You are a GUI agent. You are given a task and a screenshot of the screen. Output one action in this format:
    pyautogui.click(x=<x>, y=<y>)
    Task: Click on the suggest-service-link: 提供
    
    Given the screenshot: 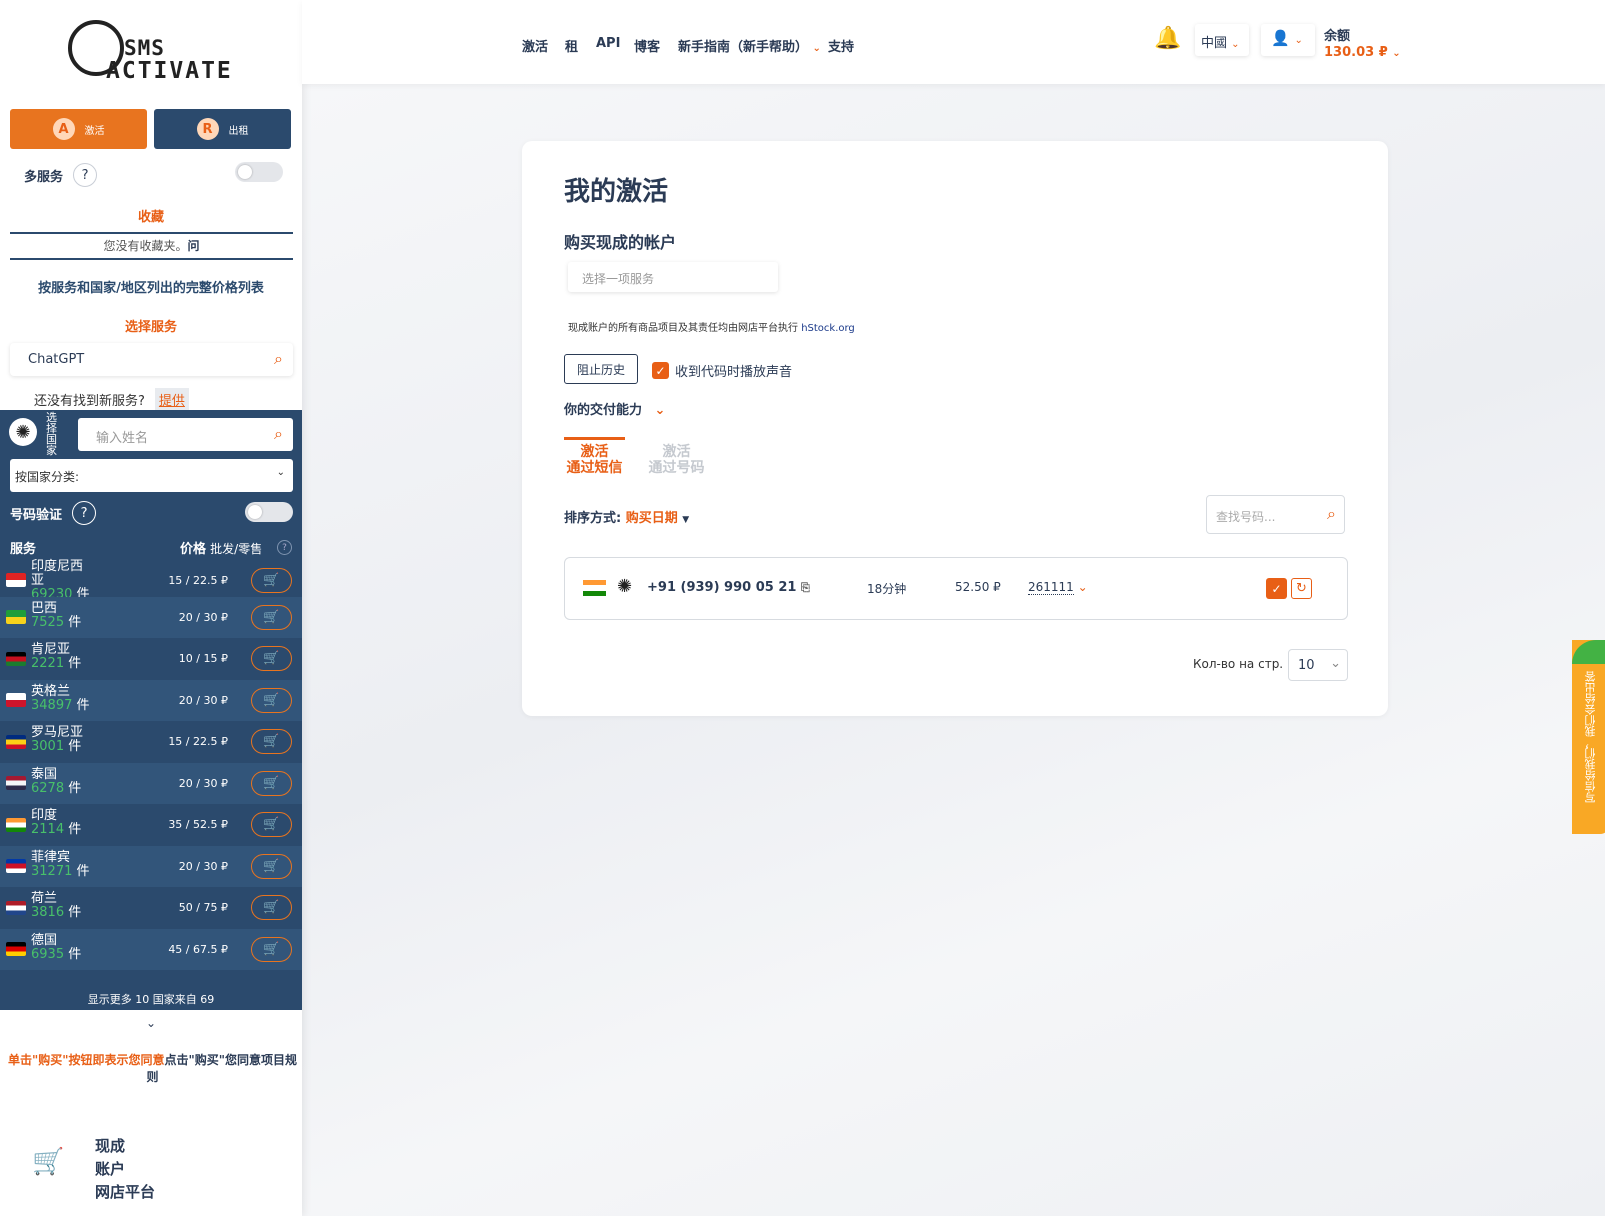 What is the action you would take?
    pyautogui.click(x=171, y=399)
    